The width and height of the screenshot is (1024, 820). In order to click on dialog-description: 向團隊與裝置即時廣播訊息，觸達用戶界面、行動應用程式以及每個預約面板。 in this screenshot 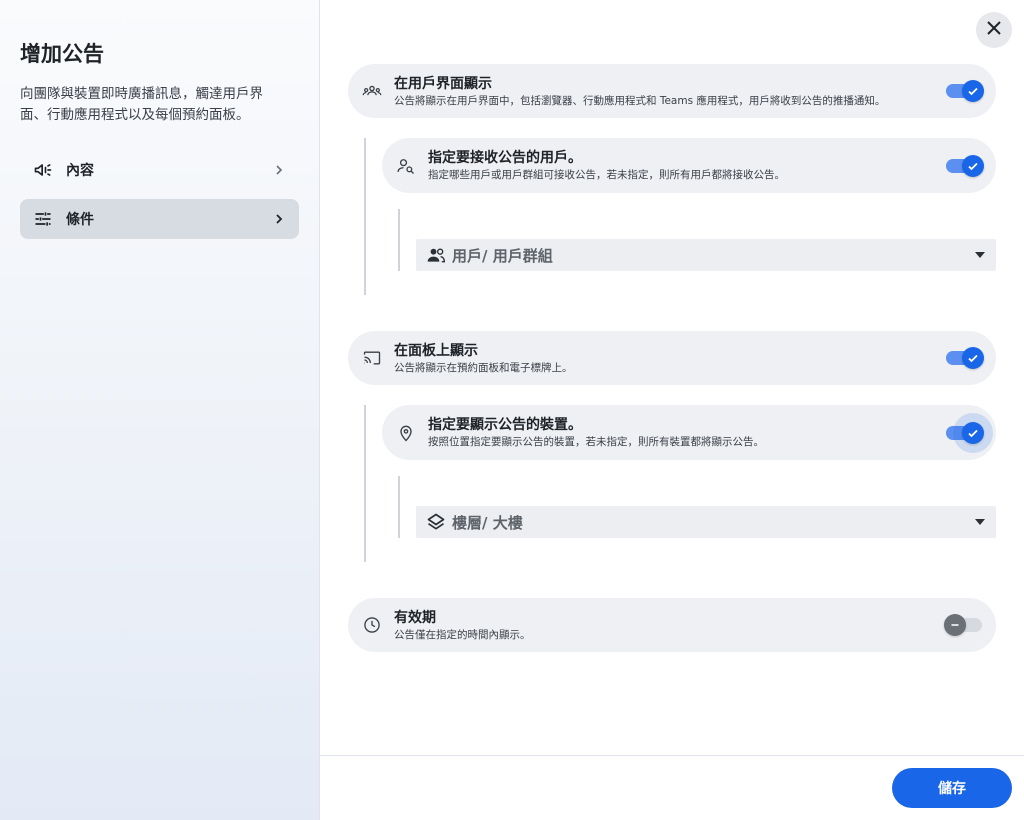, I will do `click(141, 104)`.